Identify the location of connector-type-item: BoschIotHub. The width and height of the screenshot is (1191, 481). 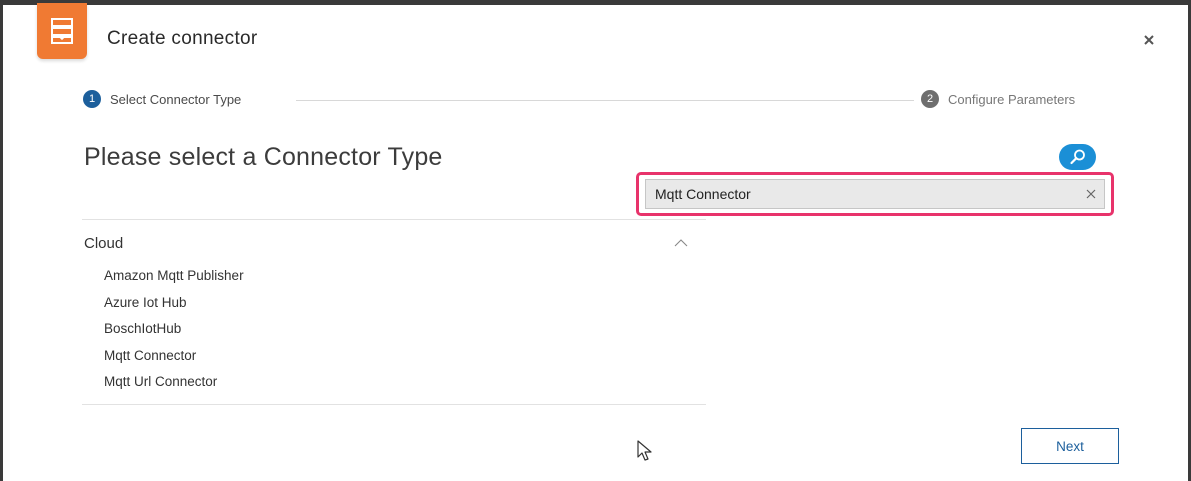
(174, 332).